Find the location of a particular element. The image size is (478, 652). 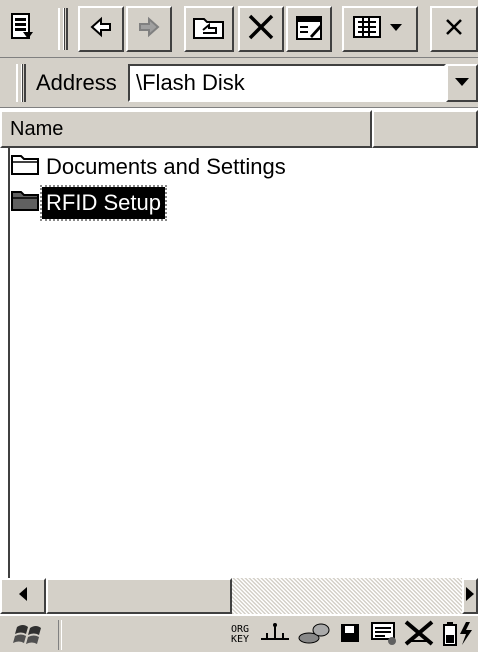

close-icon is located at coordinates (454, 29).